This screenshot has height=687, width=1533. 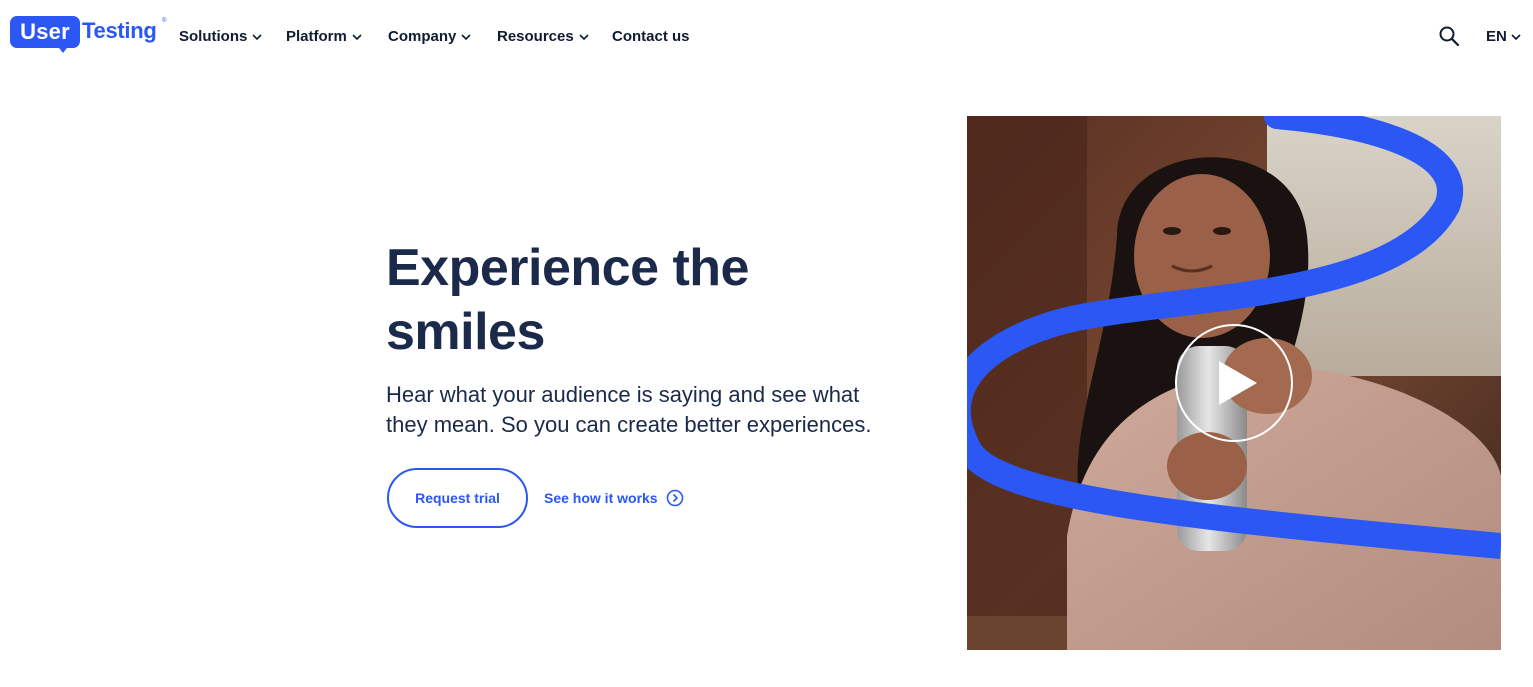 I want to click on request-trial-button: Request trial, so click(x=457, y=498).